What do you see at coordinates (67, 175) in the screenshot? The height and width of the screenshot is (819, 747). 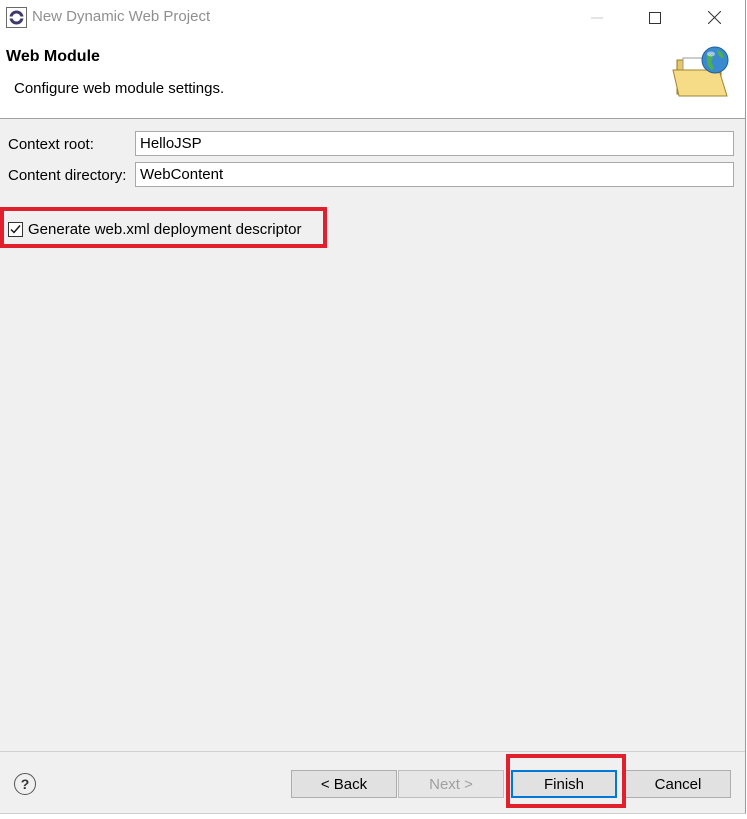 I see `content-directory-label: Content directory:` at bounding box center [67, 175].